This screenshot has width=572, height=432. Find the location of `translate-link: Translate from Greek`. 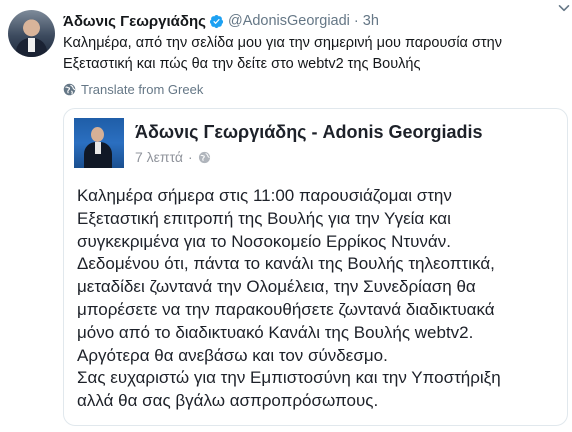

translate-link: Translate from Greek is located at coordinates (133, 89).